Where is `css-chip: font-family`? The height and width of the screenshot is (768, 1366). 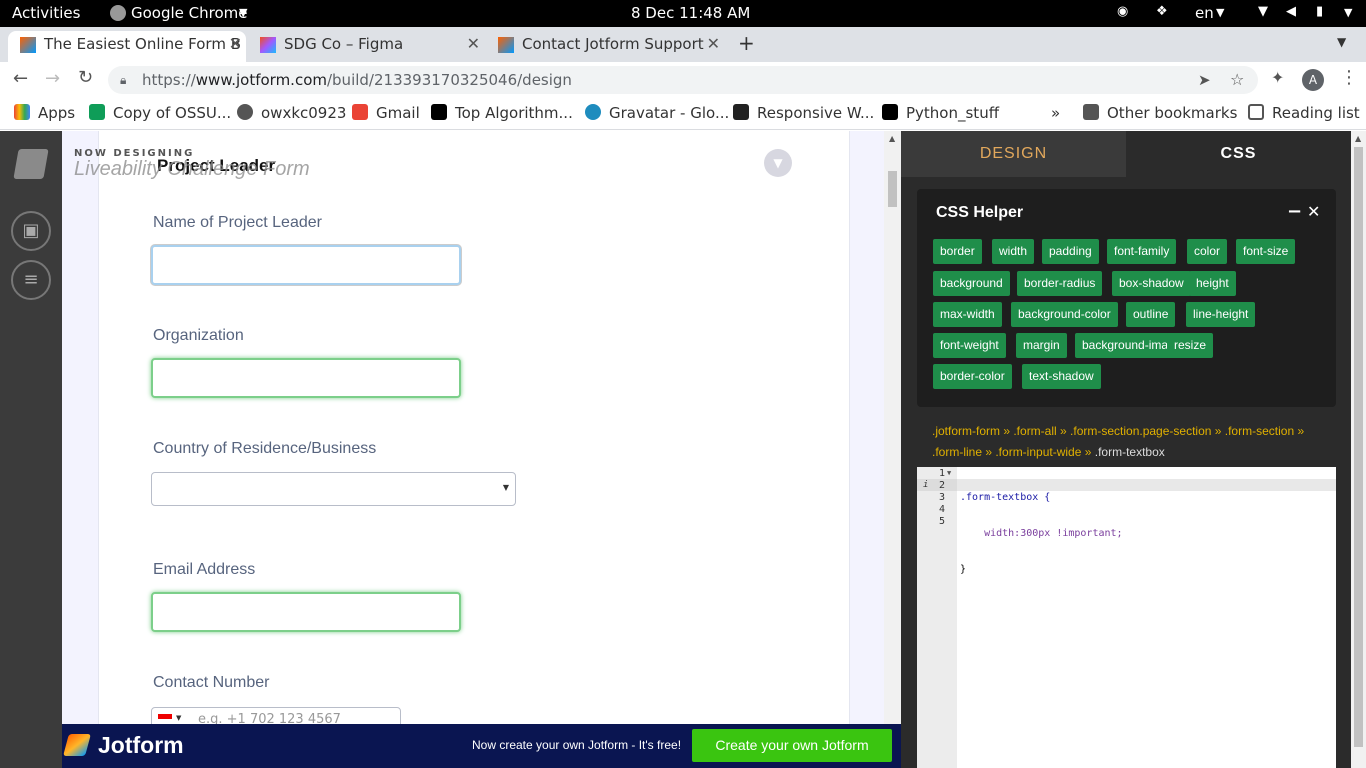
css-chip: font-family is located at coordinates (1142, 251).